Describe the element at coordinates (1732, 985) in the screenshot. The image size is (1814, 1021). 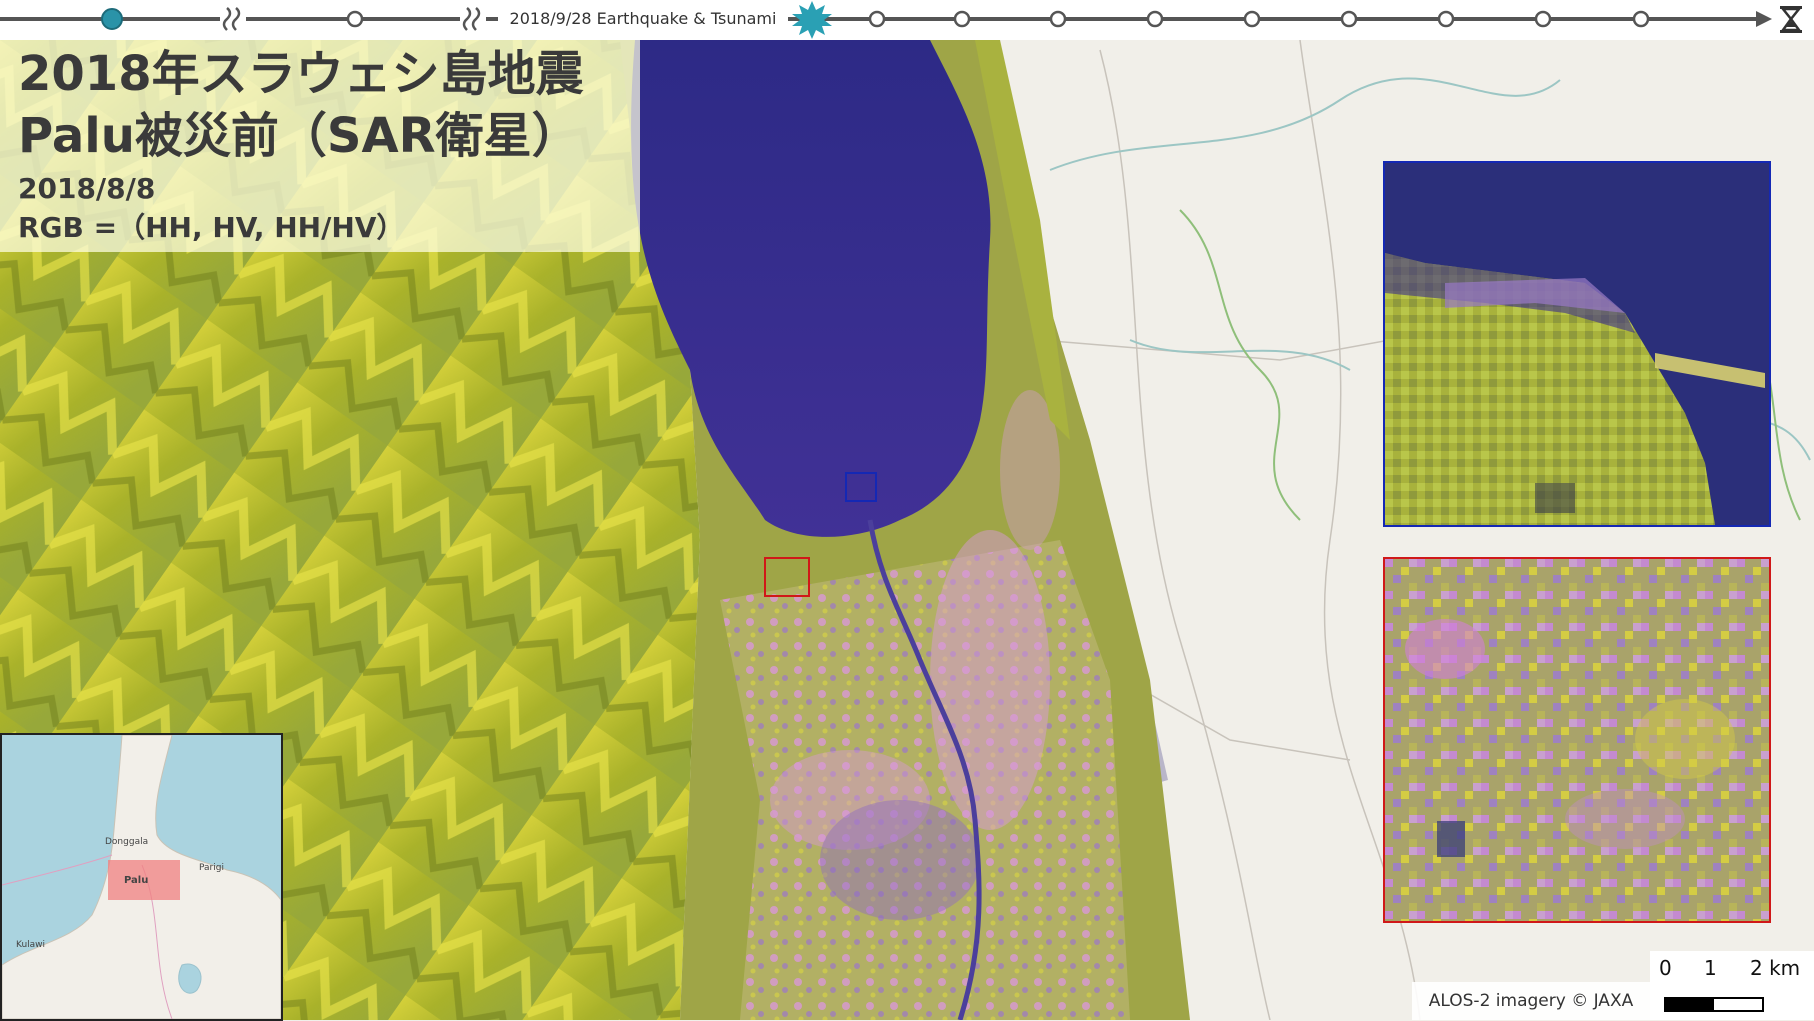
I see `scale-bar-box: 0 1 2 km` at that location.